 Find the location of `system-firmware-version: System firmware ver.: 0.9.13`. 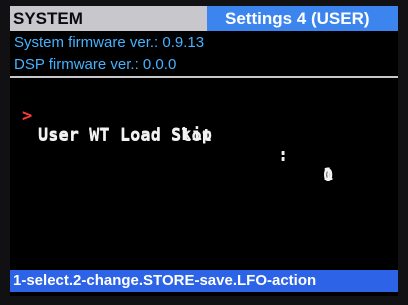

system-firmware-version: System firmware ver.: 0.9.13 is located at coordinates (109, 42).